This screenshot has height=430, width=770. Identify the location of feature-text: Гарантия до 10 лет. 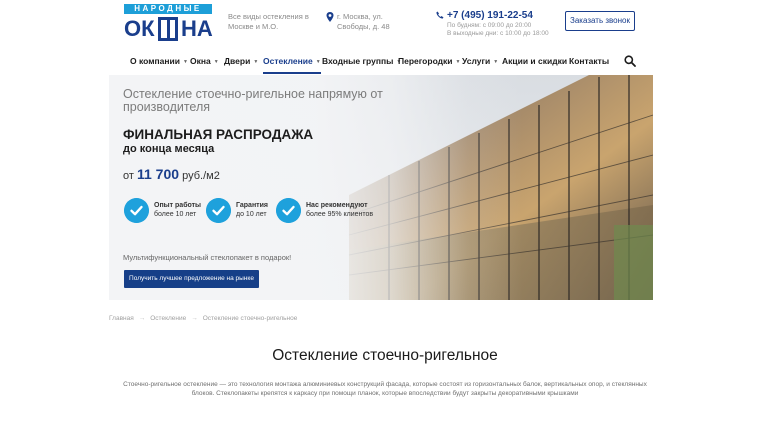
(252, 210).